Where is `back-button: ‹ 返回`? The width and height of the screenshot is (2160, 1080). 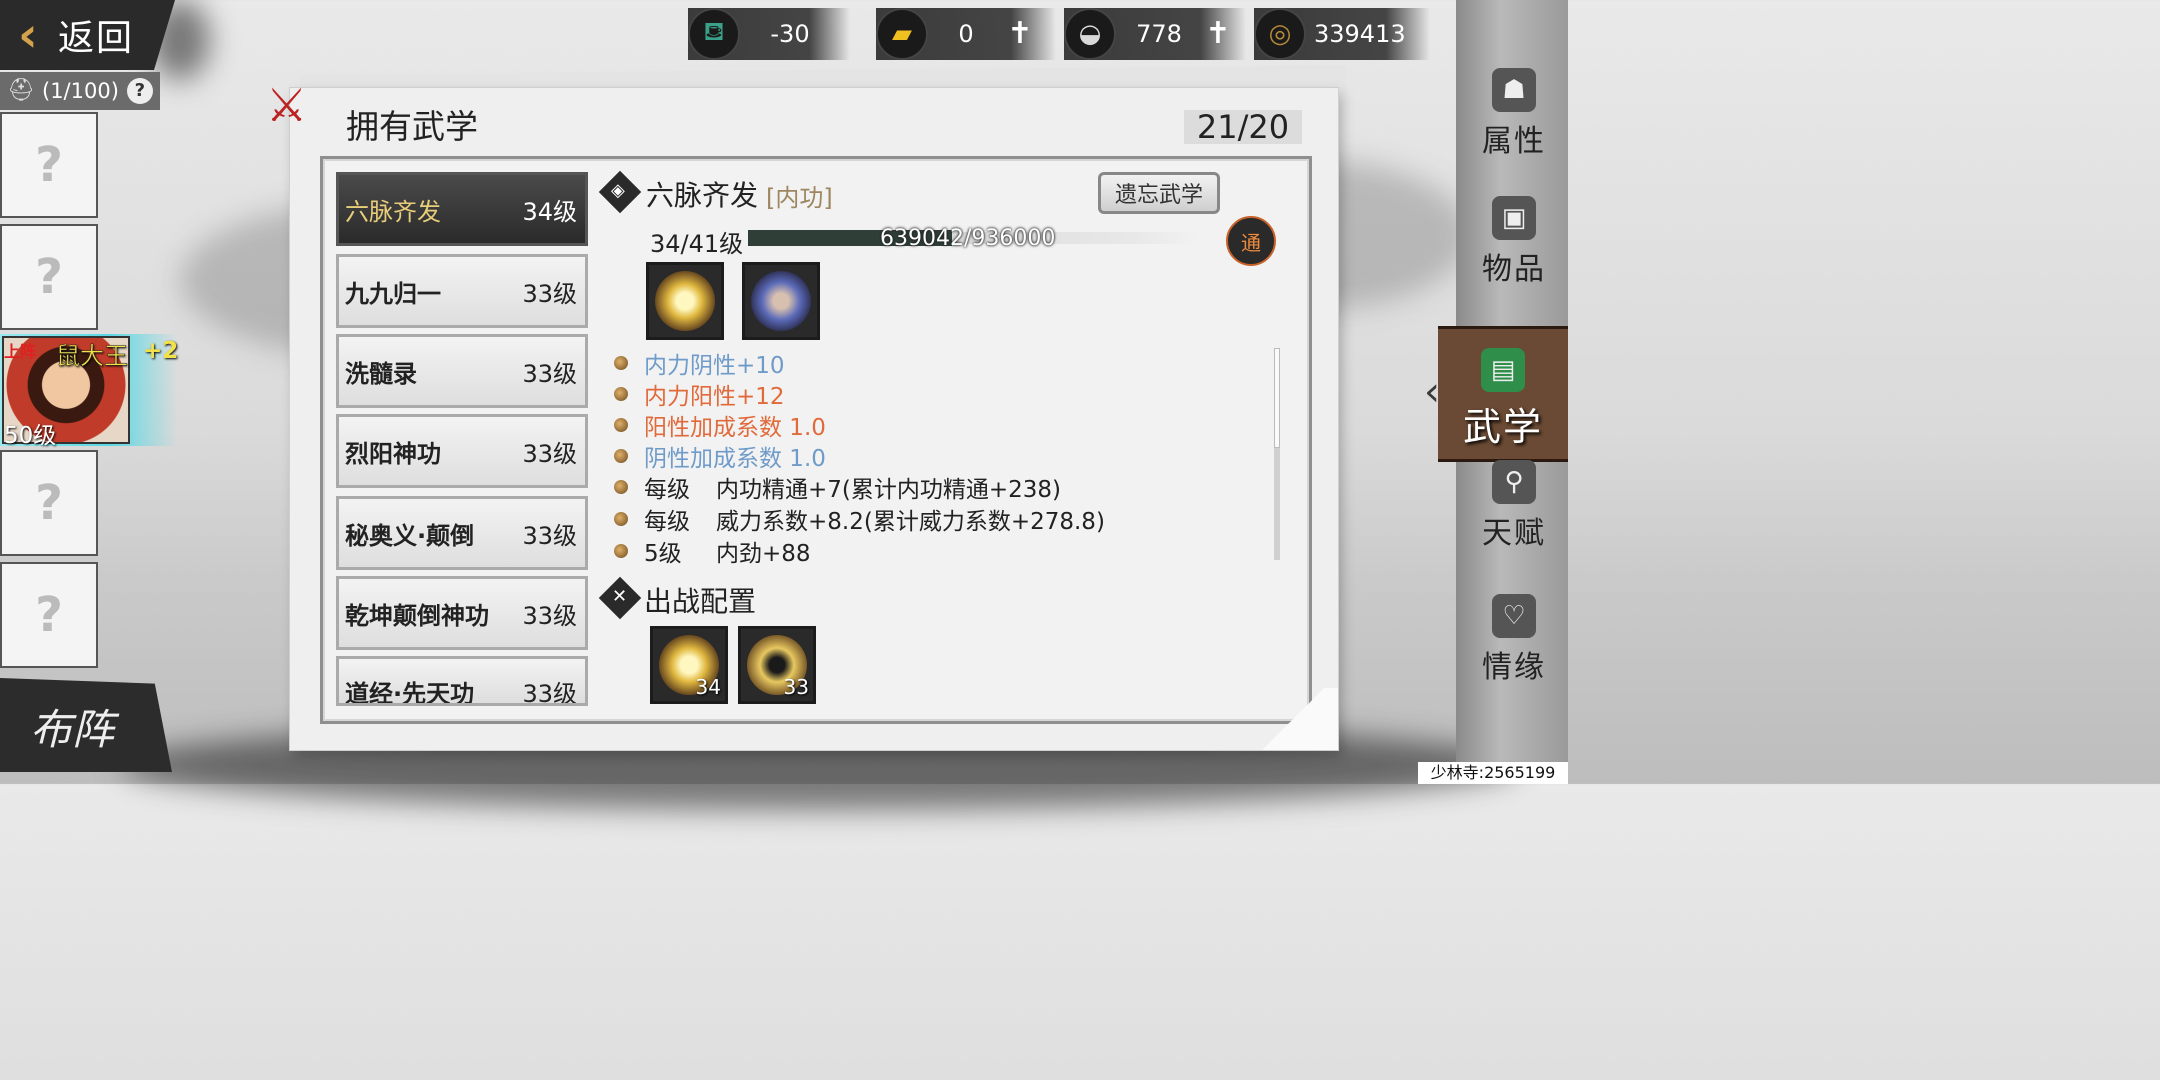 back-button: ‹ 返回 is located at coordinates (87, 35).